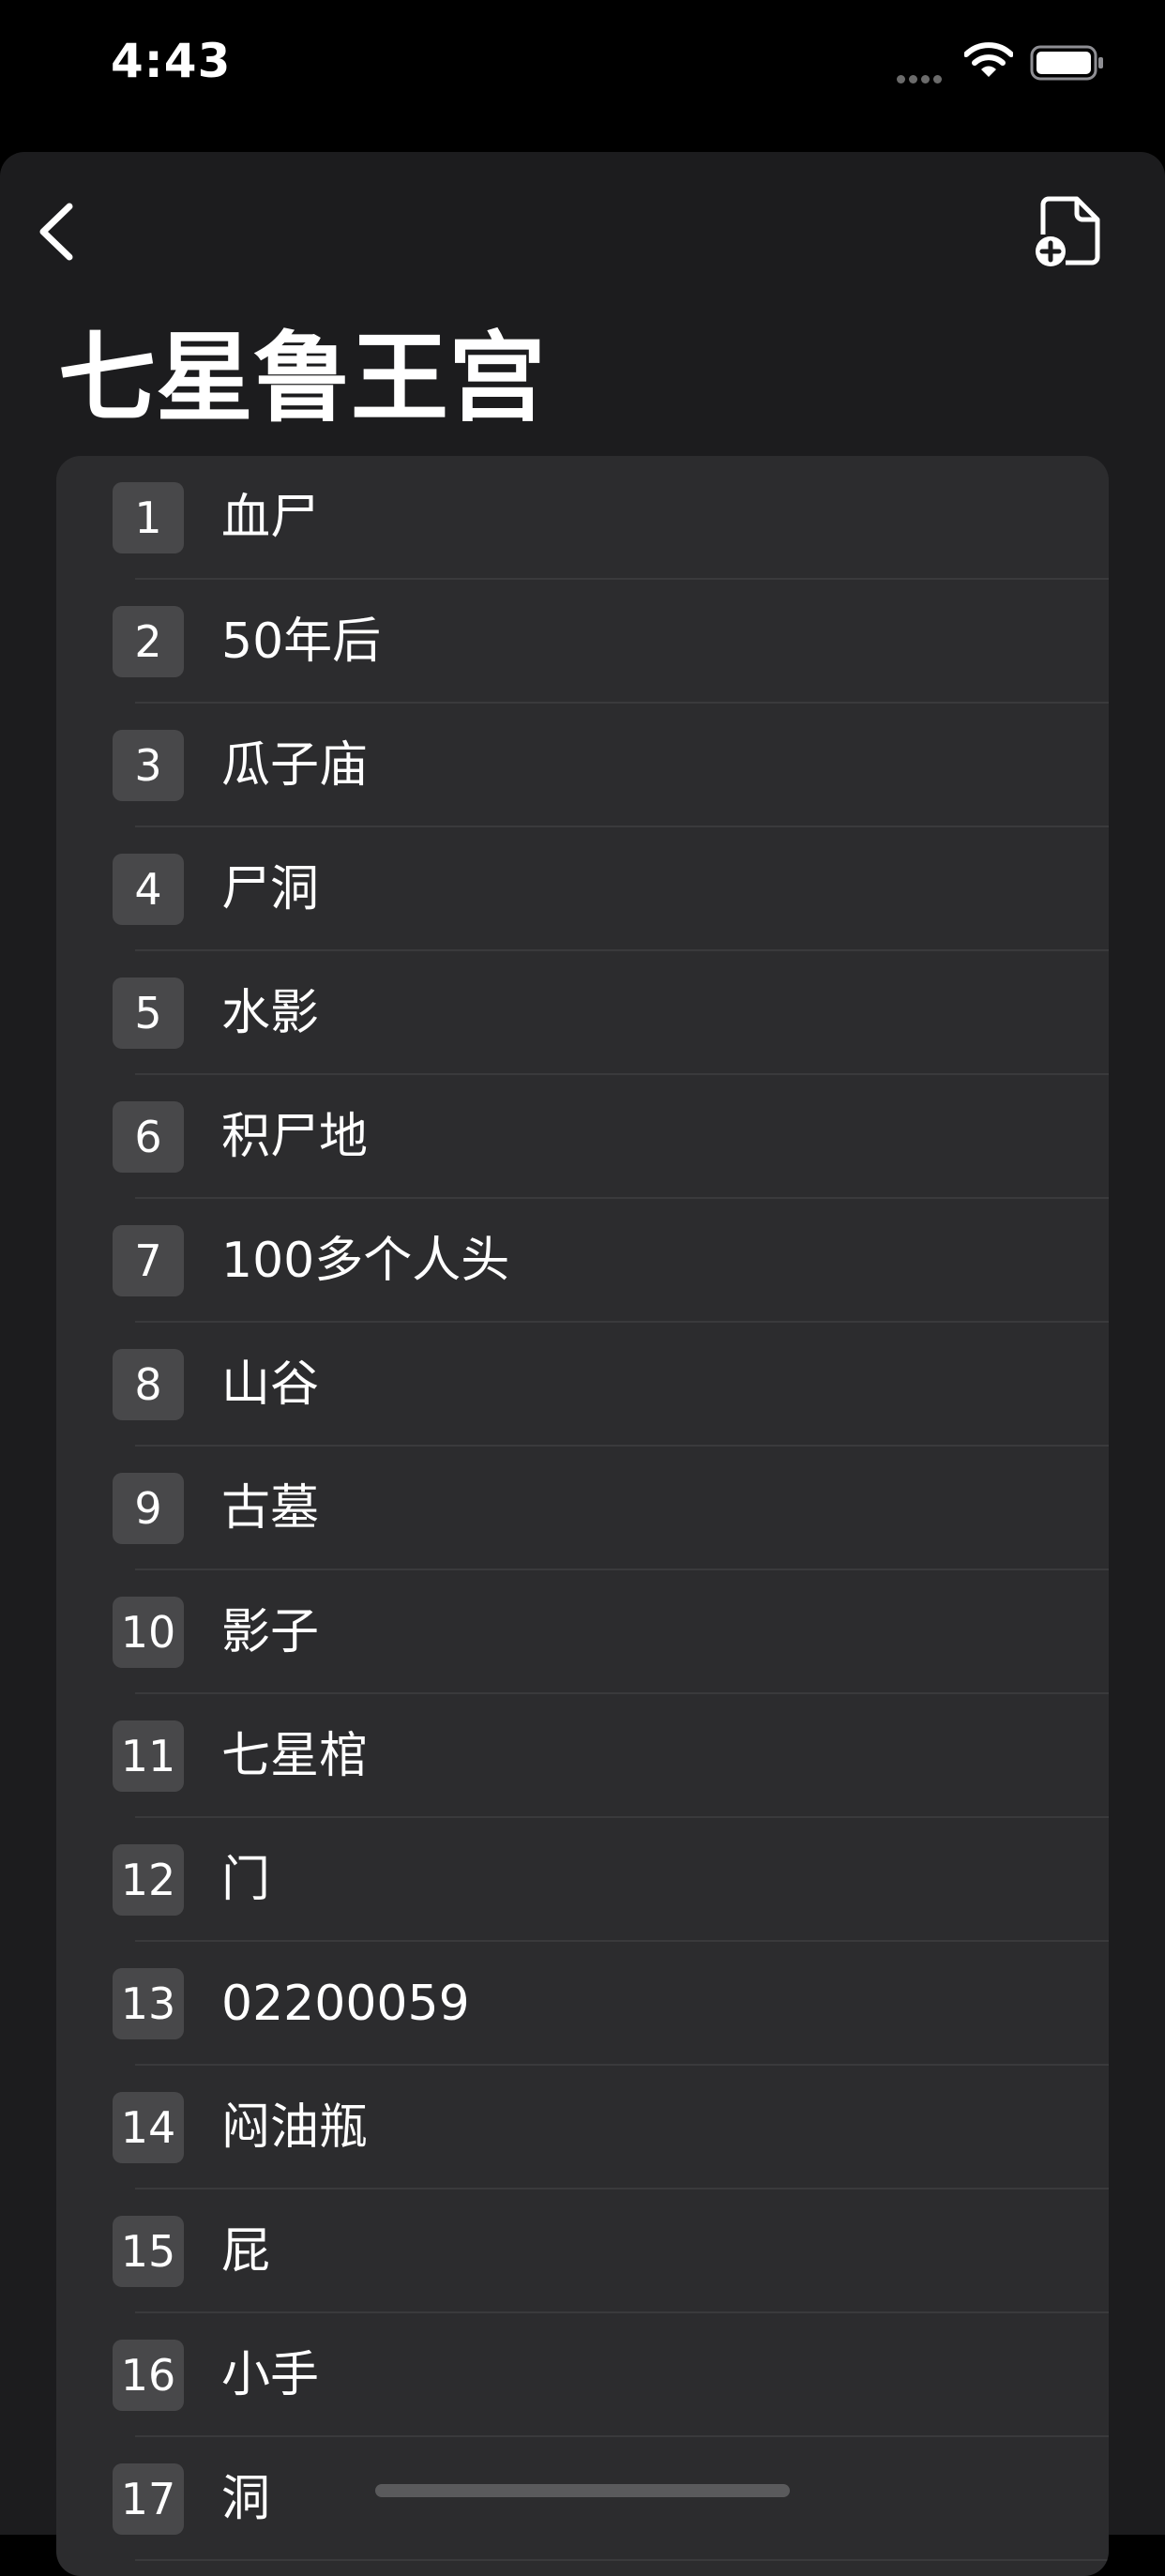 This screenshot has width=1165, height=2576. What do you see at coordinates (922, 78) in the screenshot?
I see `signal-dots-icon` at bounding box center [922, 78].